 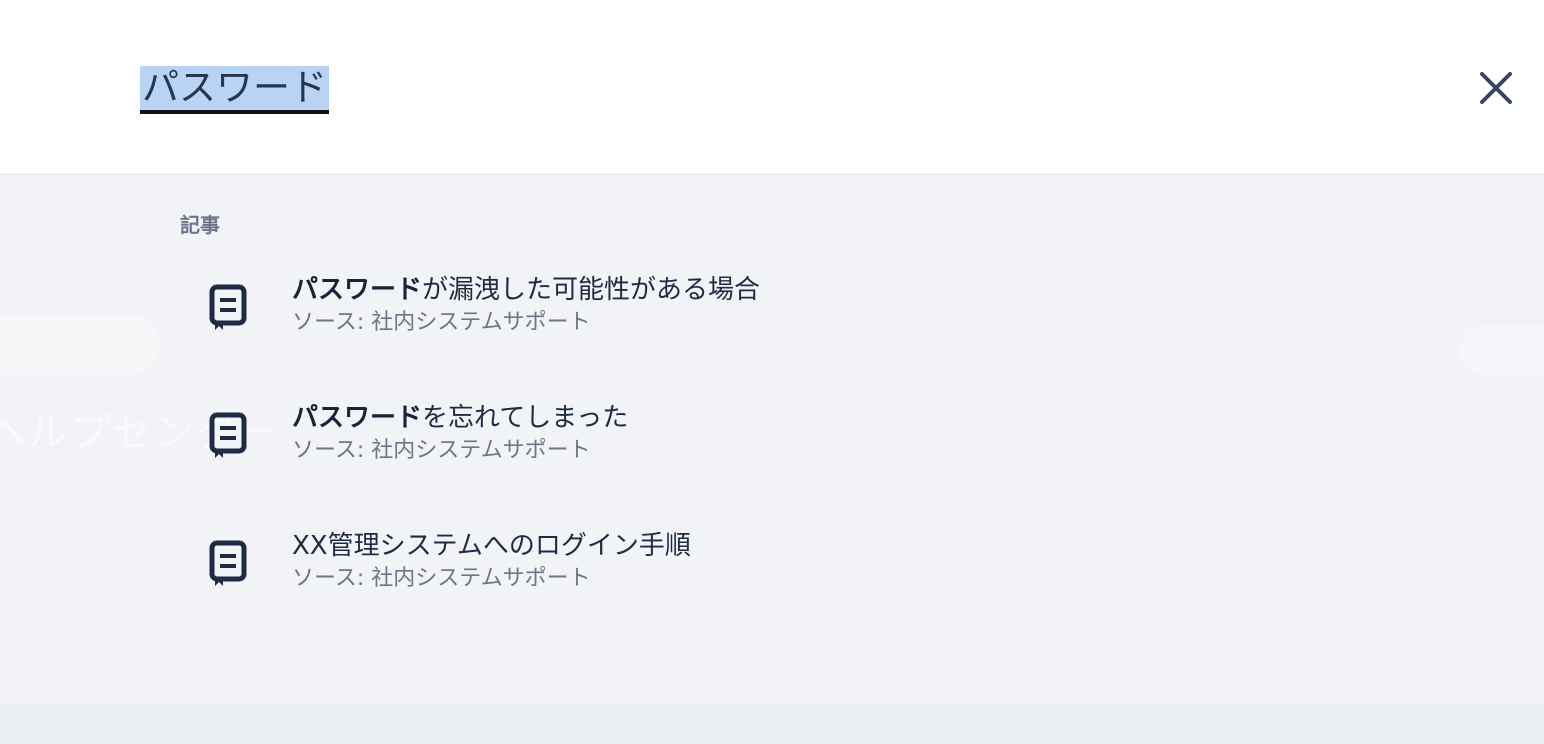 I want to click on result-item: パスワードを忘れてしまった ソース: 社内システムサポート, so click(x=550, y=439).